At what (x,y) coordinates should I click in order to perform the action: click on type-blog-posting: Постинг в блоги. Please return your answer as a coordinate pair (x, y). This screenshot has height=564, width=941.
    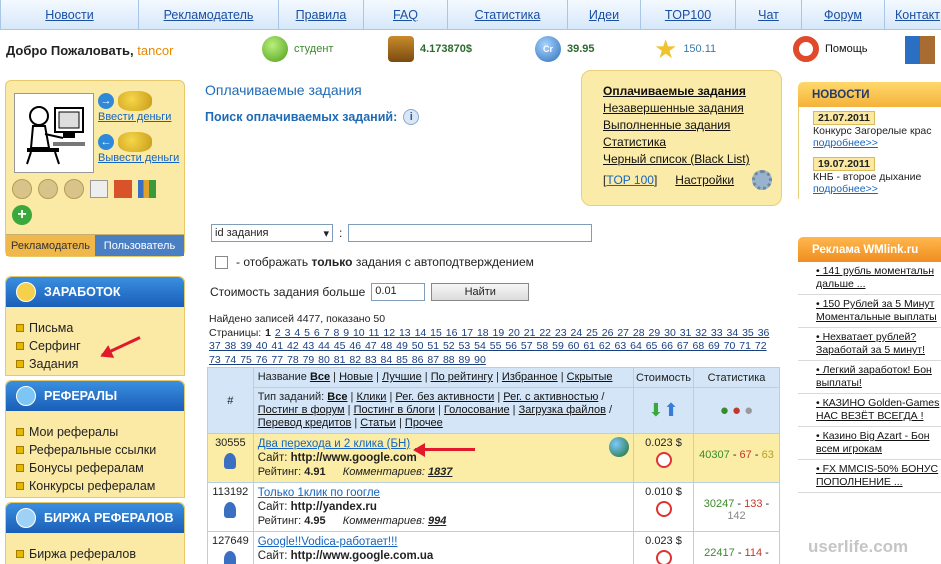
    Looking at the image, I should click on (394, 410).